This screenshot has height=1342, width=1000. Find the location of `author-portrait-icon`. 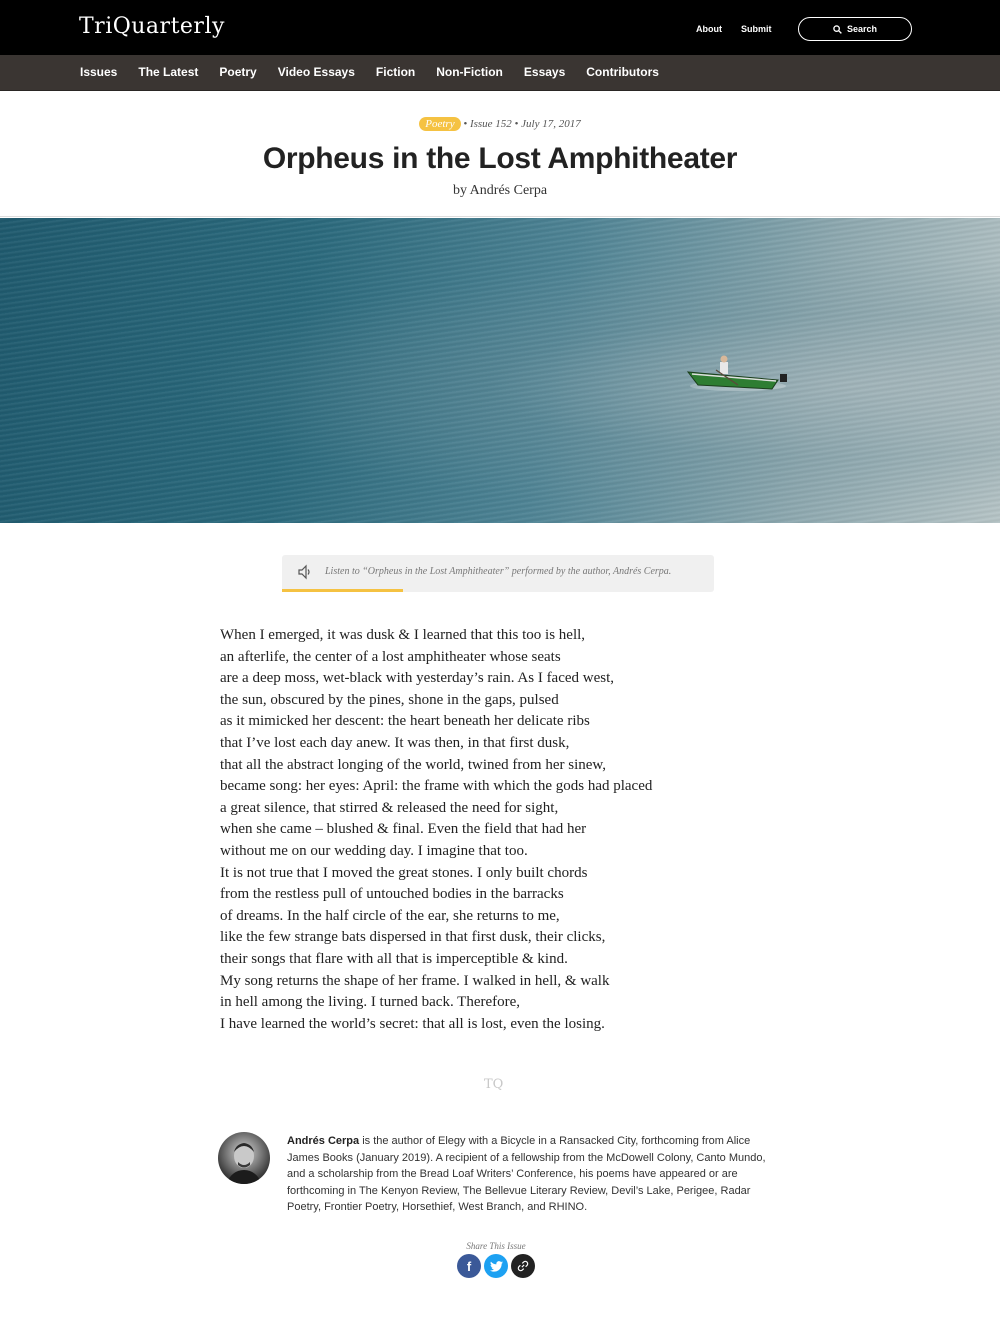

author-portrait-icon is located at coordinates (244, 1163).